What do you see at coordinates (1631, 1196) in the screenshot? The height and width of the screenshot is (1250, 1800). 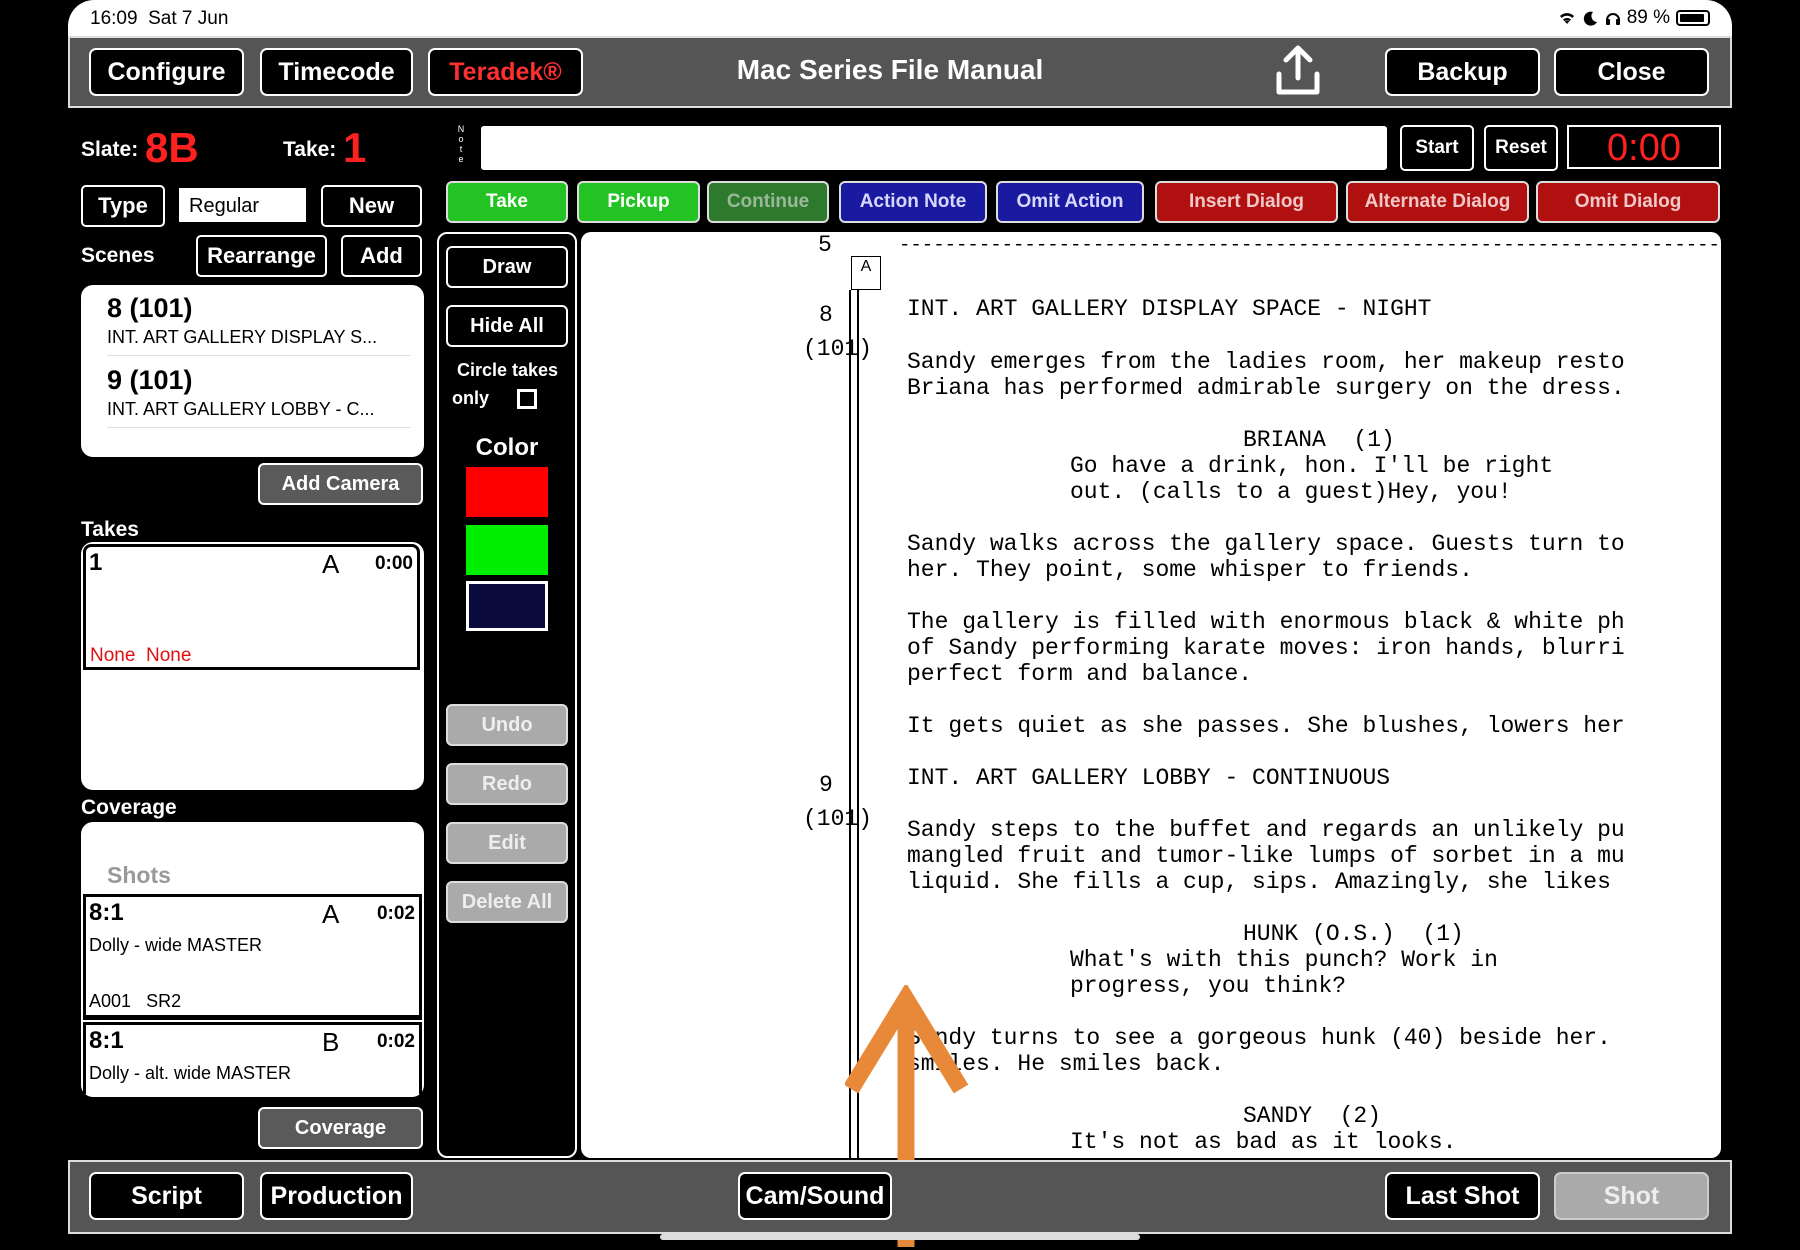 I see `shot-button: Shot` at bounding box center [1631, 1196].